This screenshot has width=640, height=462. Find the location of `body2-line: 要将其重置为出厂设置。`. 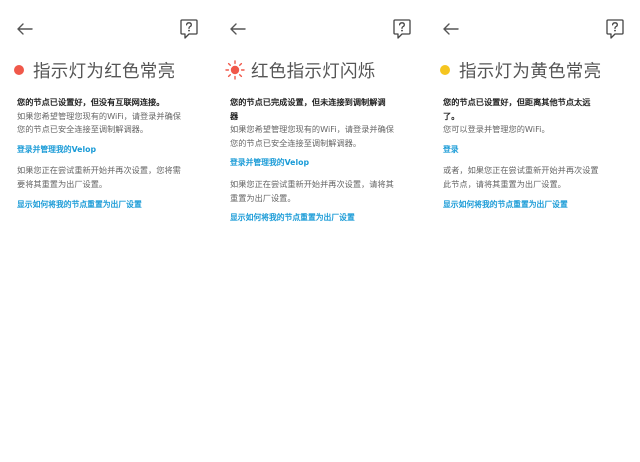

body2-line: 要将其重置为出厂设置。 is located at coordinates (62, 183).